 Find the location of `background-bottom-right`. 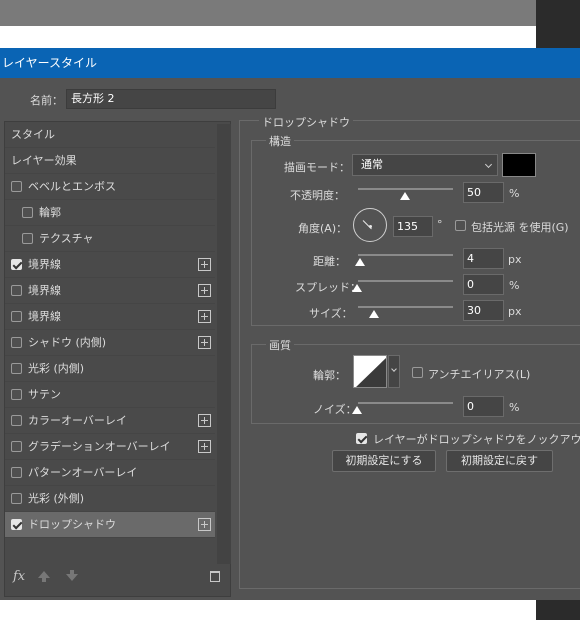

background-bottom-right is located at coordinates (558, 610).